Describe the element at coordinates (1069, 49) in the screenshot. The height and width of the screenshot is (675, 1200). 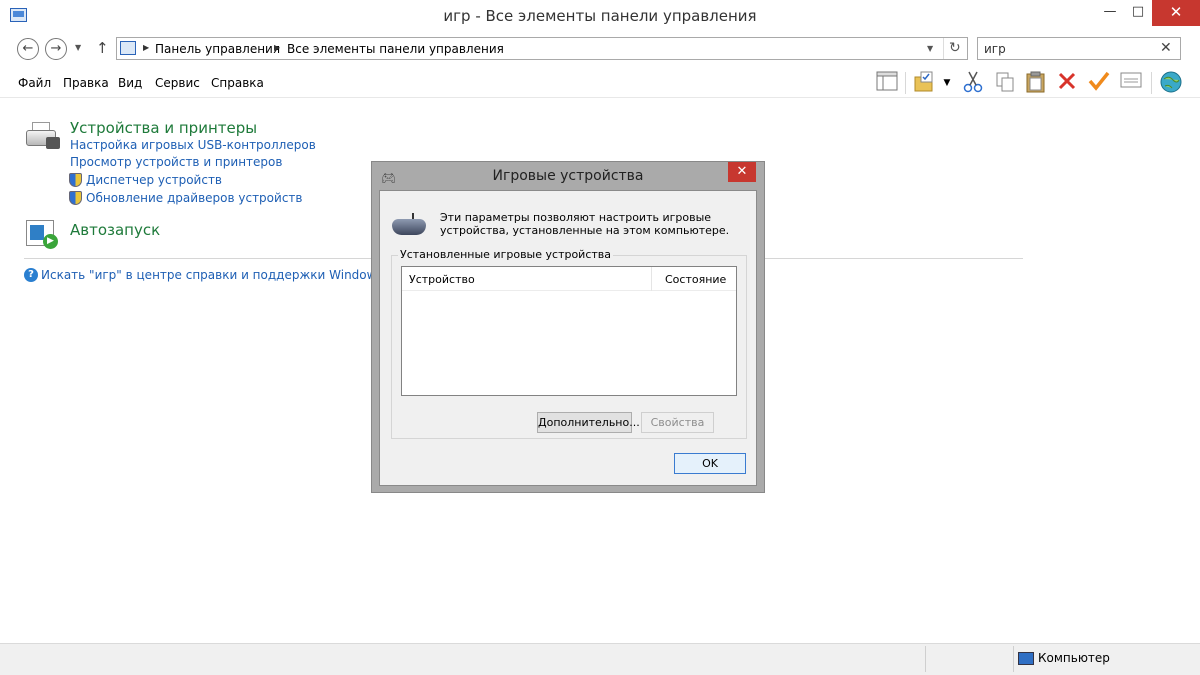
I see `search-input` at that location.